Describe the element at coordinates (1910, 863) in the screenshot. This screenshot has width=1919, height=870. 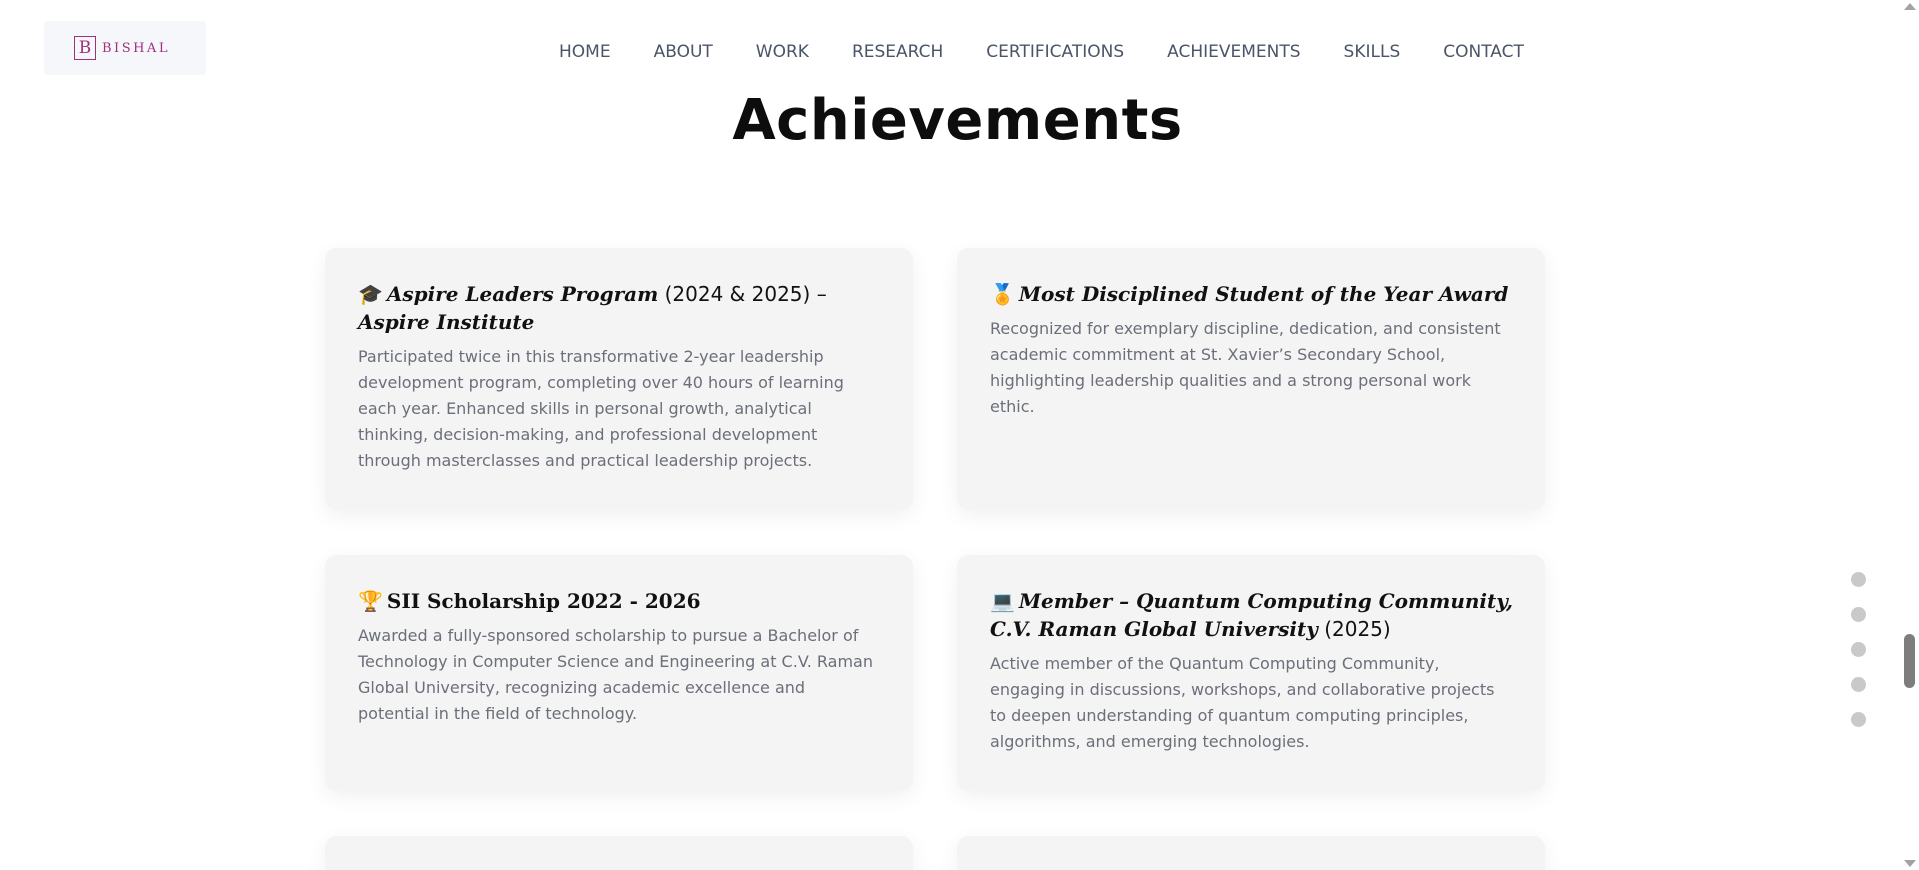
I see `scroll-down-arrow-icon` at that location.